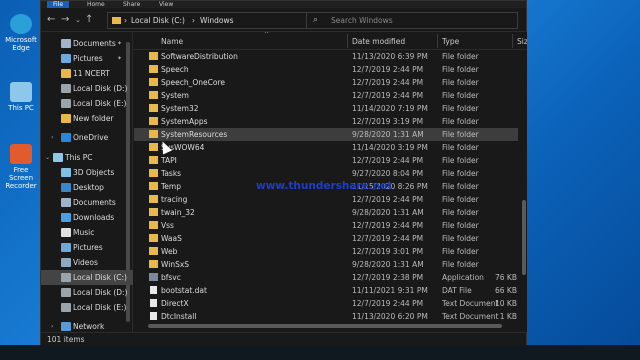 The width and height of the screenshot is (640, 360). What do you see at coordinates (158, 20) in the screenshot?
I see `breadcrumb-local-disk-c: Local Disk (C:)` at bounding box center [158, 20].